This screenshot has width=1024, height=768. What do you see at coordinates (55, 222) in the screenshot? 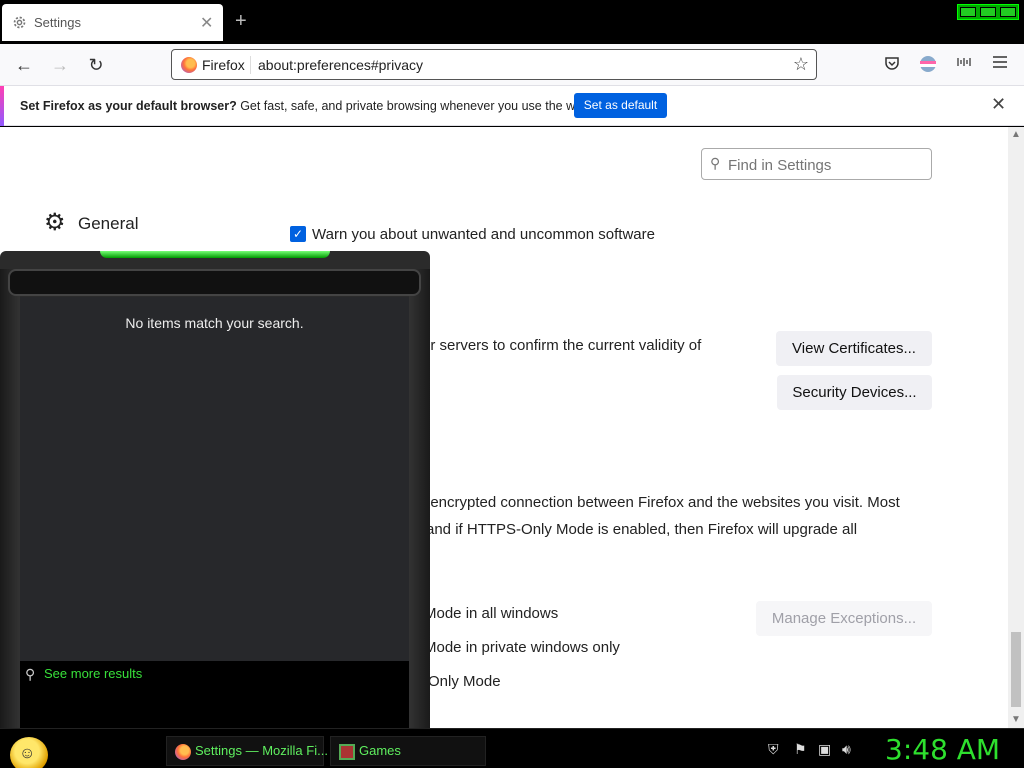
I see `gear-icon: ⚙` at bounding box center [55, 222].